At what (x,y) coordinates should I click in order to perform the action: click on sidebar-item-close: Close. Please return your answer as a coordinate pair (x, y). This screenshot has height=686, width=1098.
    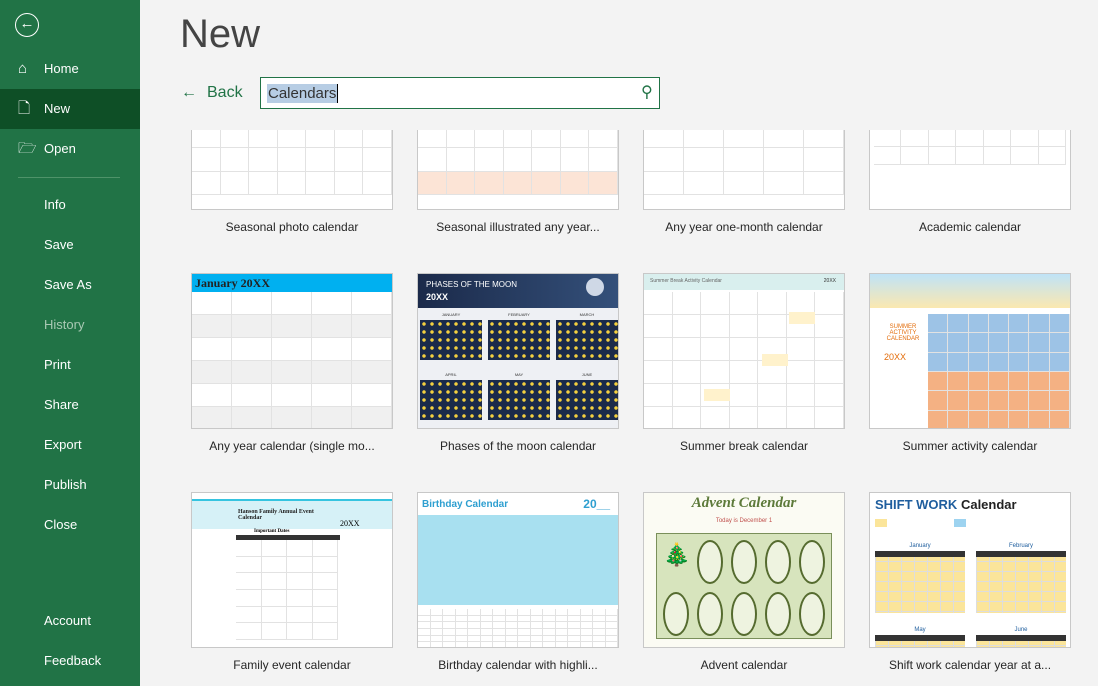
    Looking at the image, I should click on (70, 525).